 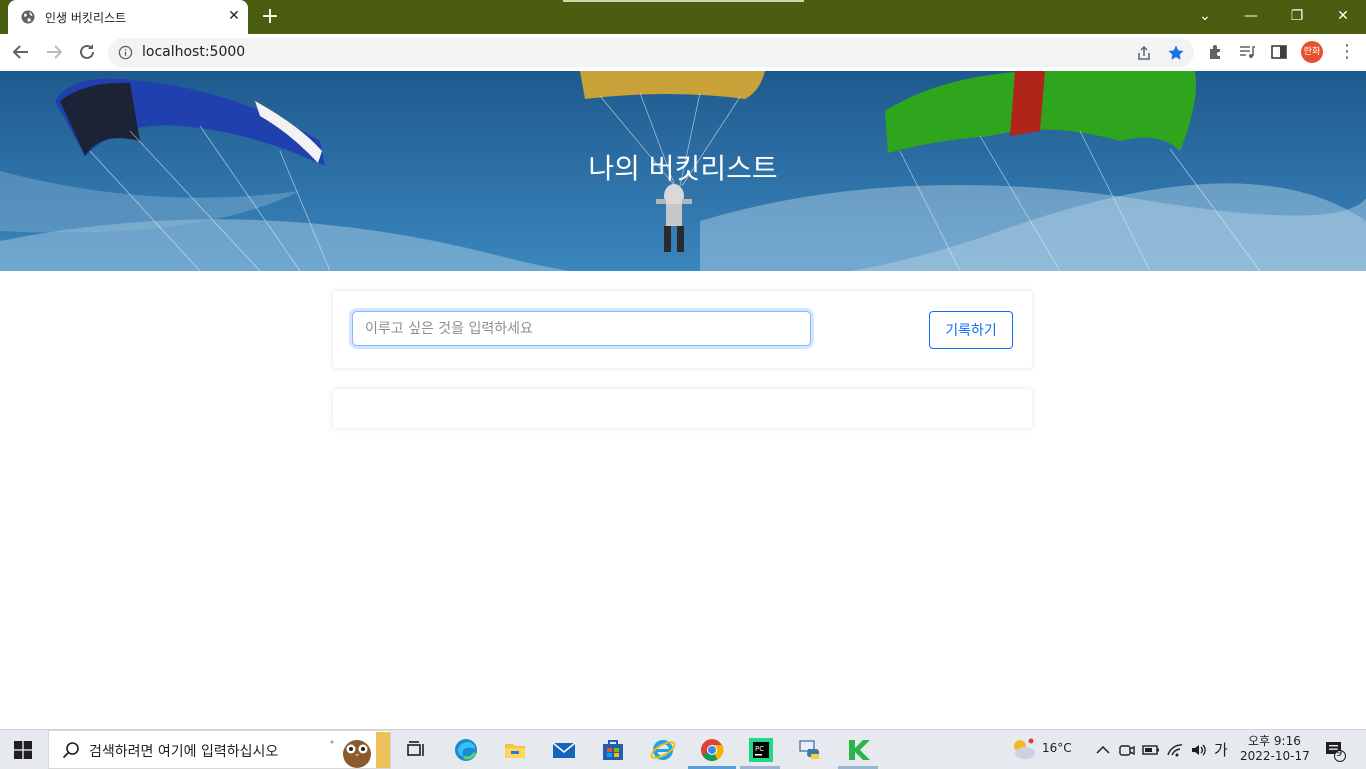 I want to click on svg-text: PC, so click(x=759, y=749).